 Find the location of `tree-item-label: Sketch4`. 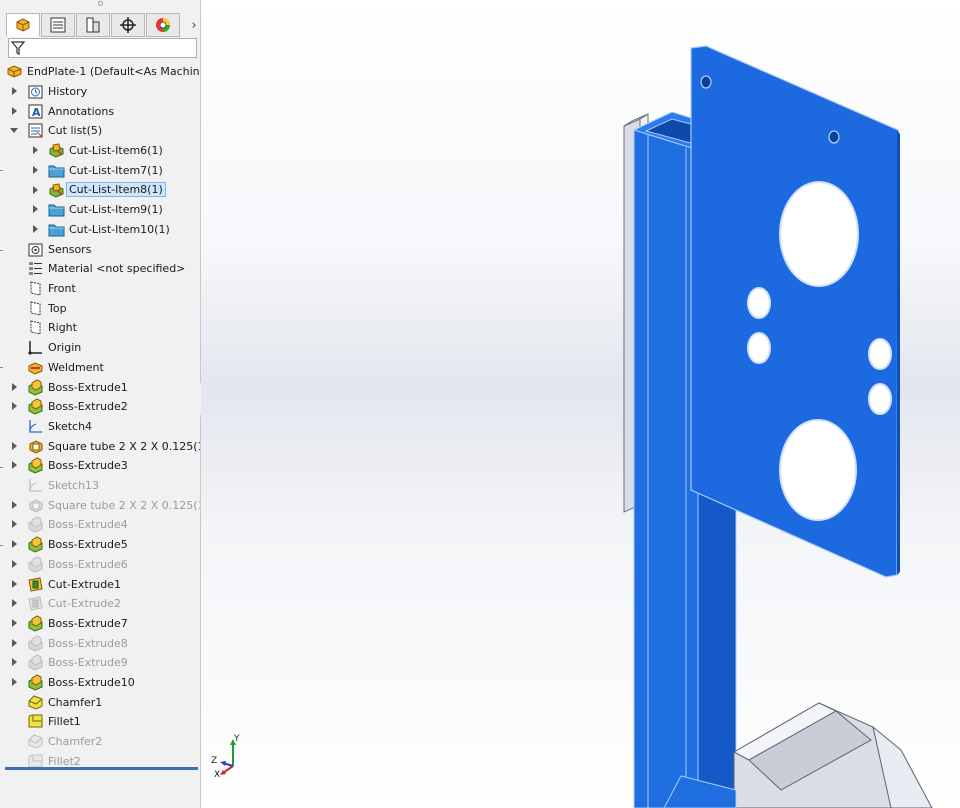

tree-item-label: Sketch4 is located at coordinates (70, 426).